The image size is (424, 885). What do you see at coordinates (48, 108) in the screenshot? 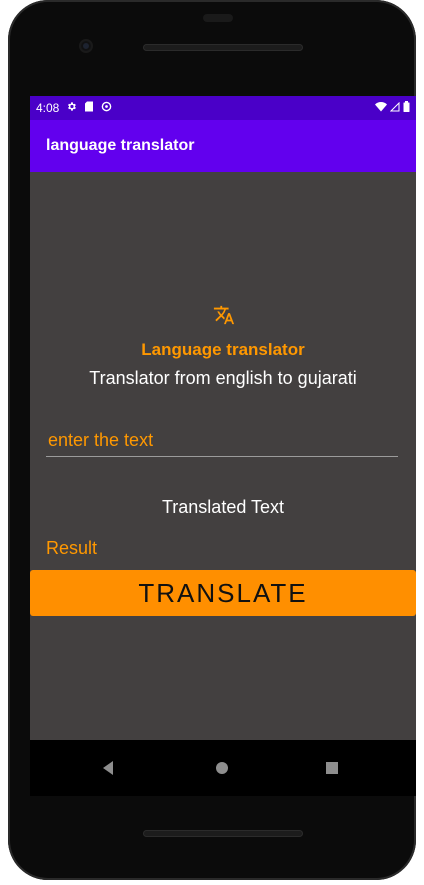
I see `status-time: 4:08` at bounding box center [48, 108].